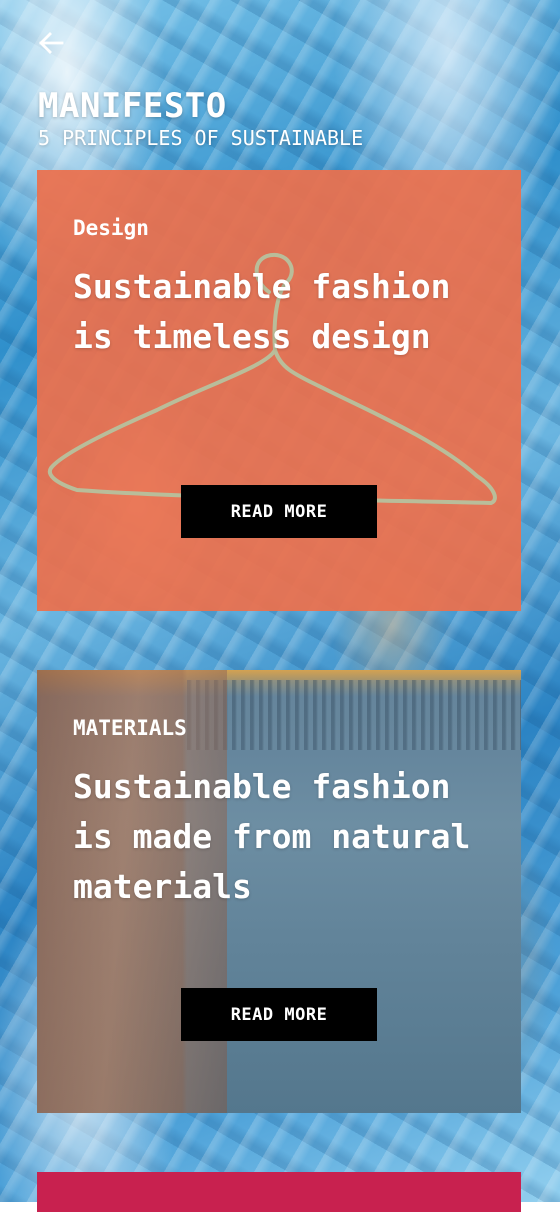  I want to click on arrow-left-icon, so click(51, 43).